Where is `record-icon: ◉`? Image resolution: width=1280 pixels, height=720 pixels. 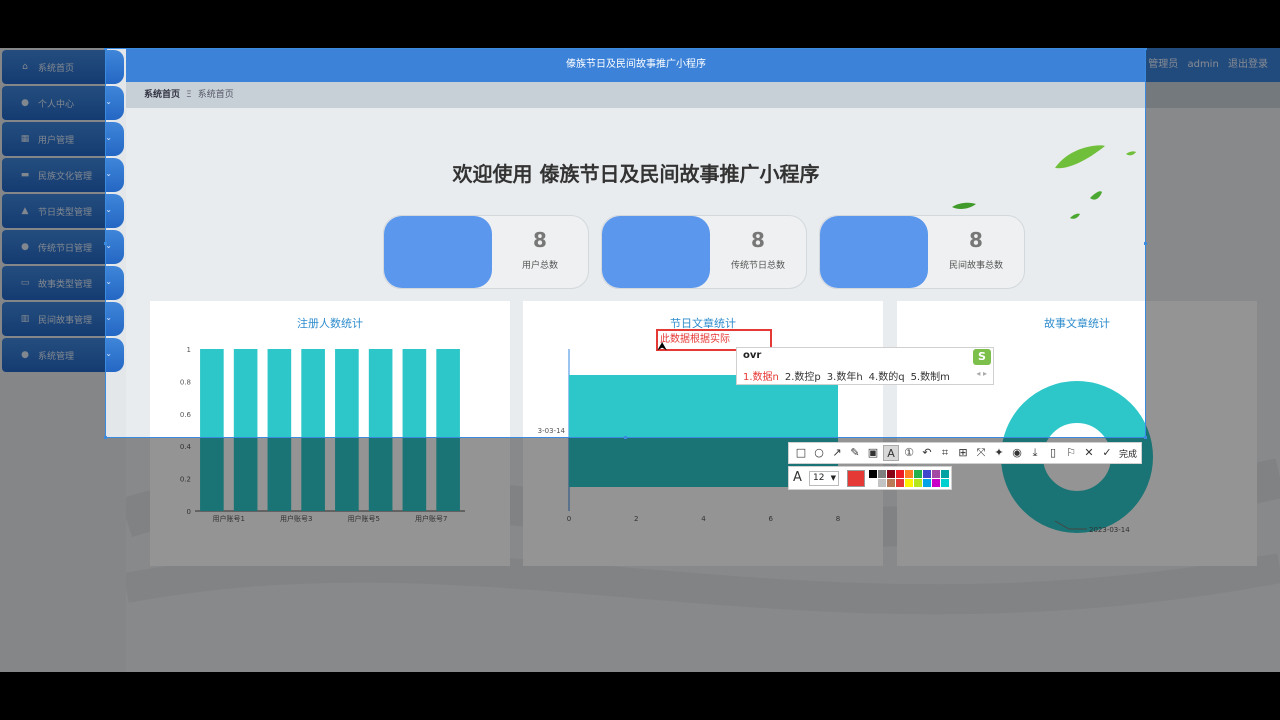 record-icon: ◉ is located at coordinates (1017, 453).